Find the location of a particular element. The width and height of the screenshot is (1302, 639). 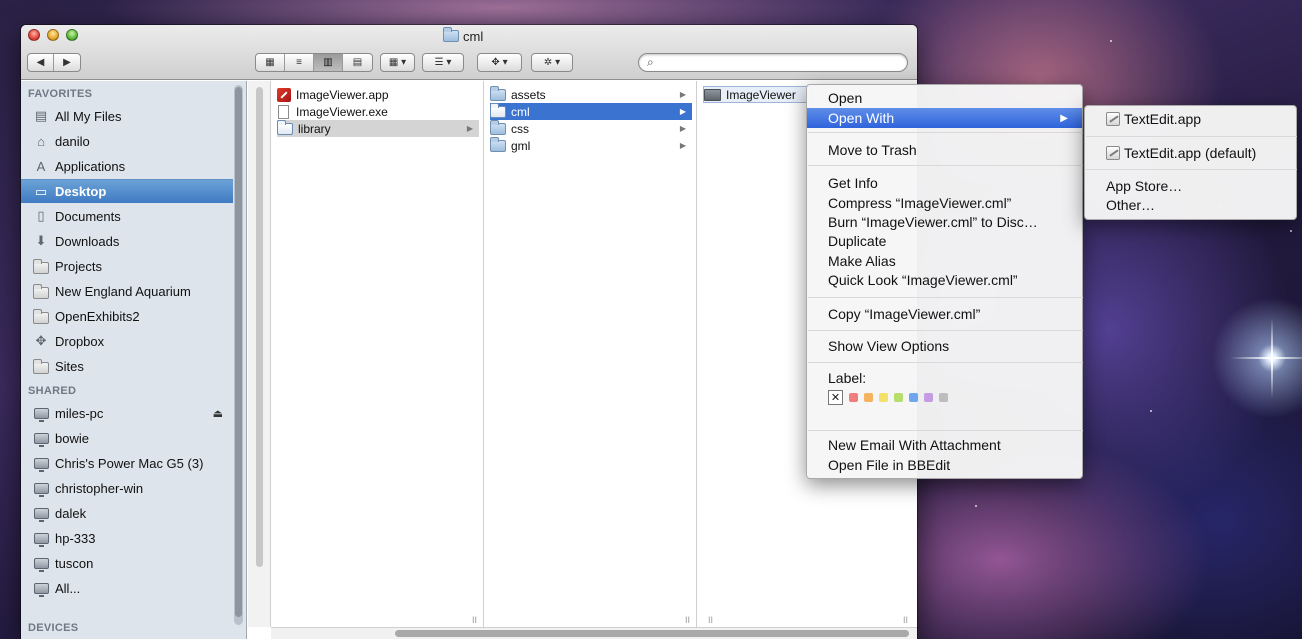

downloads-icon: ⬇ is located at coordinates (41, 240).